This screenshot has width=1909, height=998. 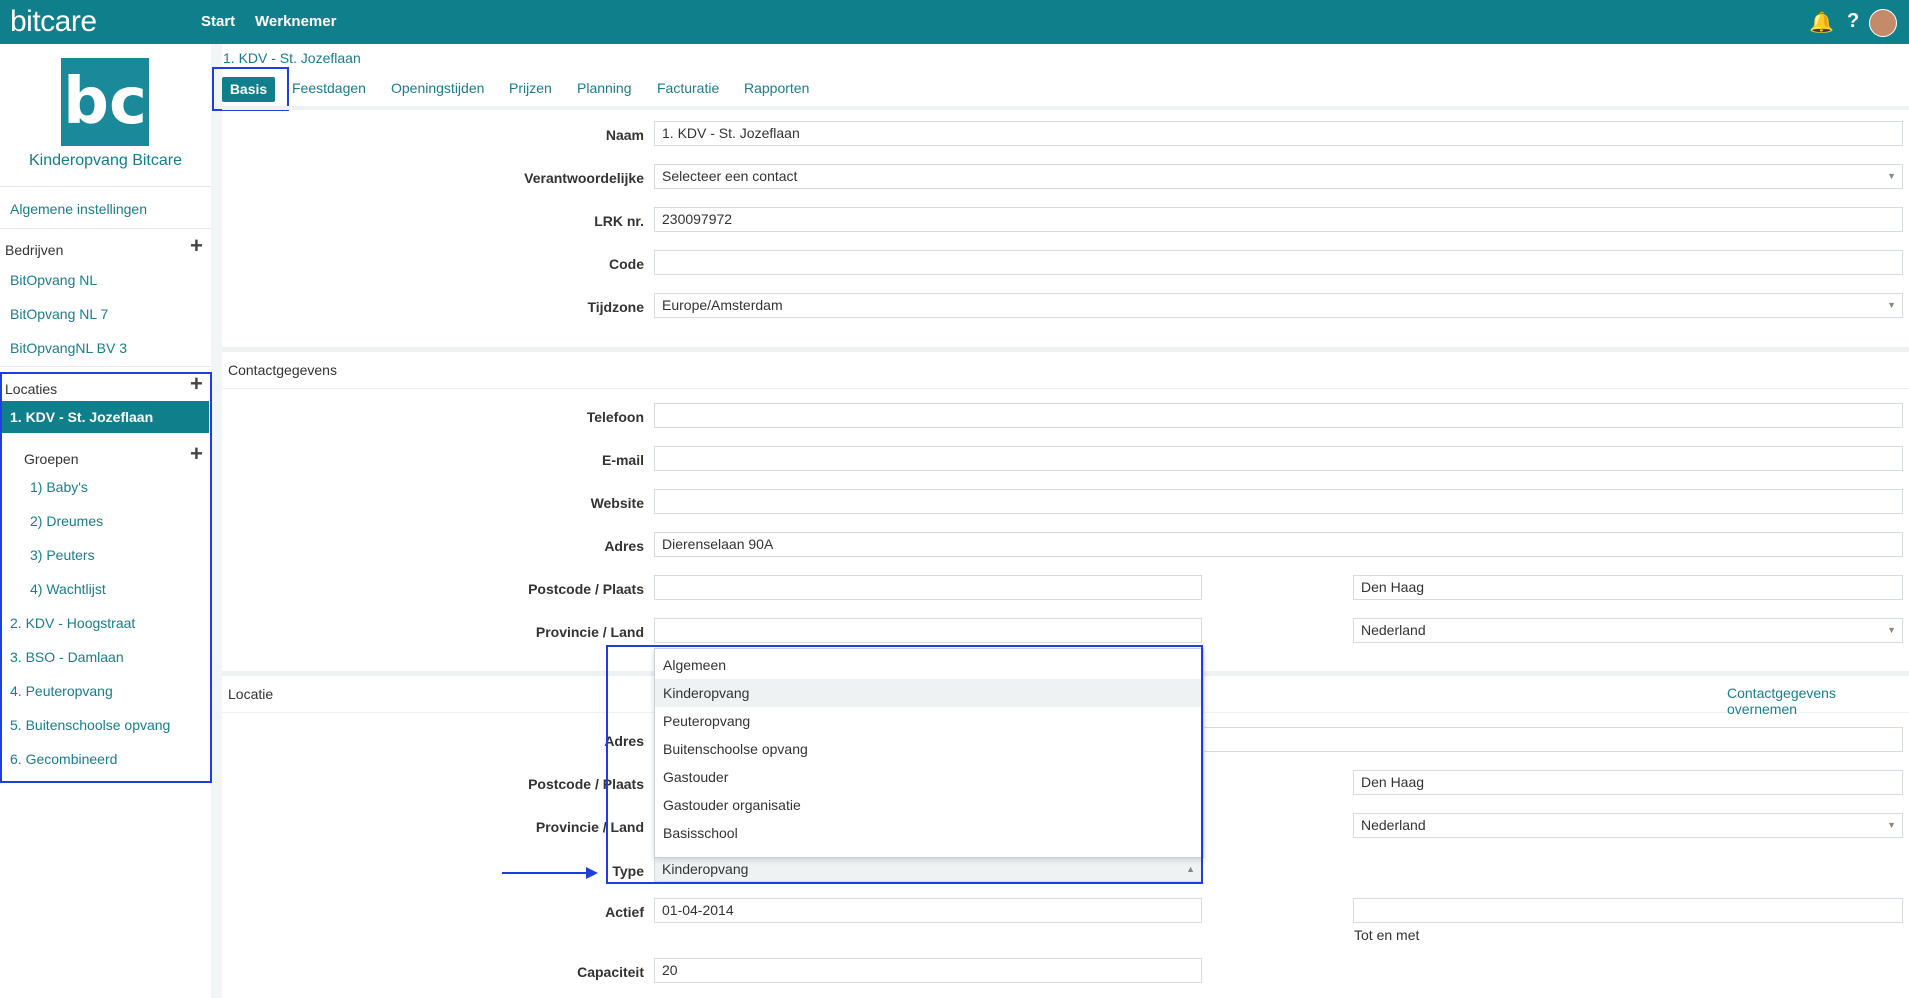 What do you see at coordinates (1278, 415) in the screenshot?
I see `telefoon-field` at bounding box center [1278, 415].